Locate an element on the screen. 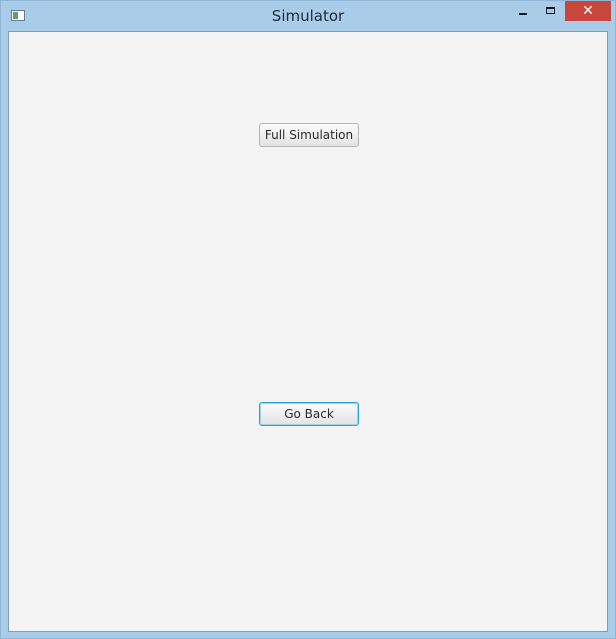 This screenshot has height=639, width=616. minimize-button is located at coordinates (523, 11).